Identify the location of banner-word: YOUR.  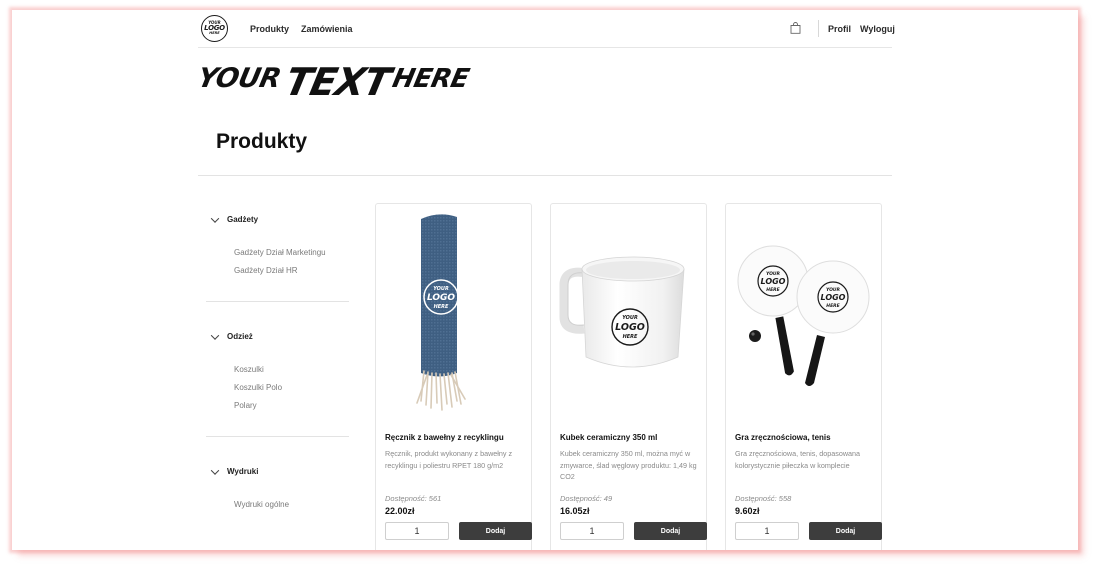
(239, 78).